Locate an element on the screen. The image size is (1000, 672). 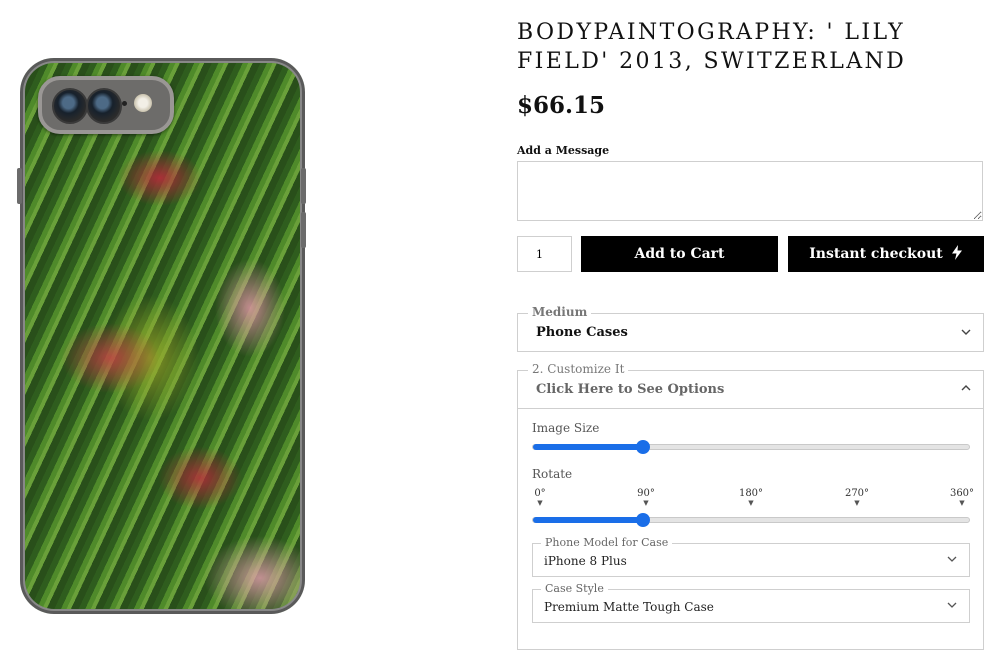
rotate-tick-label: 90° ▼ is located at coordinates (646, 497).